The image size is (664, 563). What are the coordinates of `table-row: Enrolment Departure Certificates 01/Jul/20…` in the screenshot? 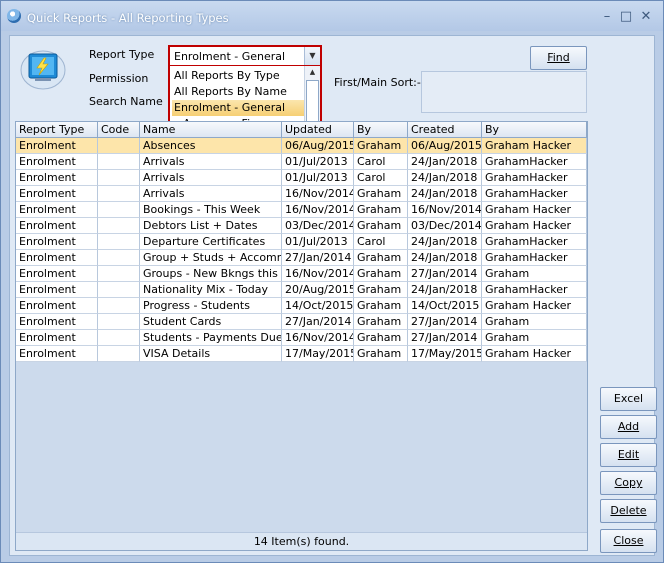 It's located at (301, 242).